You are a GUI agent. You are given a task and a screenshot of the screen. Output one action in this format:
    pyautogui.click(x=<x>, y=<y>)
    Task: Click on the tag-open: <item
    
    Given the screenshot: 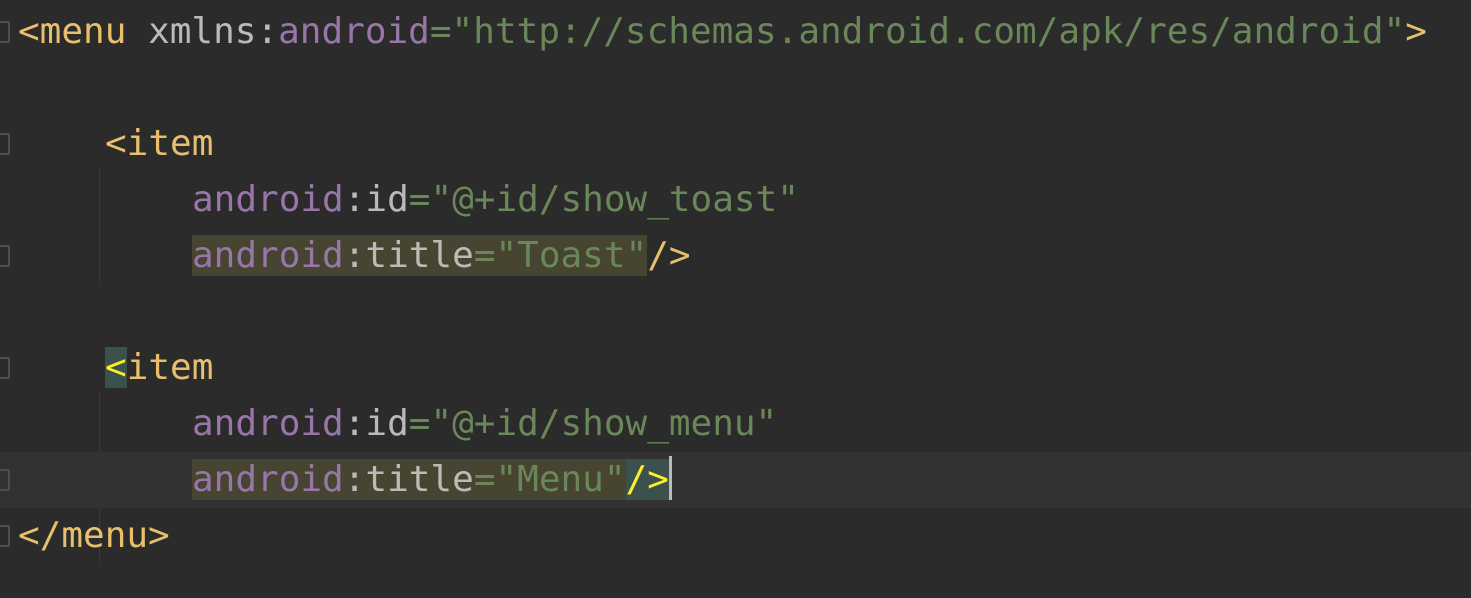 What is the action you would take?
    pyautogui.click(x=159, y=143)
    